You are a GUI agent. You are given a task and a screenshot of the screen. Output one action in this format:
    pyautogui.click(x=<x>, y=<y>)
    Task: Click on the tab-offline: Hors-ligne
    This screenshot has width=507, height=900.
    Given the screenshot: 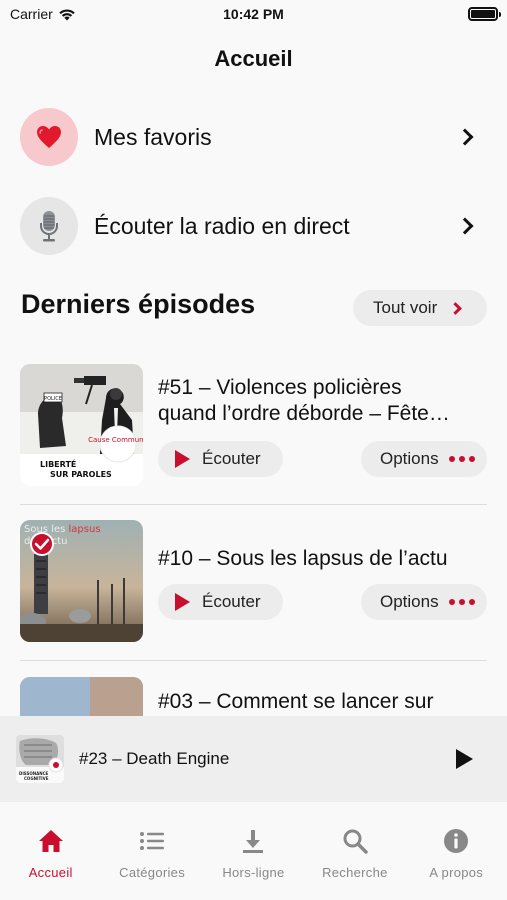 What is the action you would take?
    pyautogui.click(x=253, y=851)
    